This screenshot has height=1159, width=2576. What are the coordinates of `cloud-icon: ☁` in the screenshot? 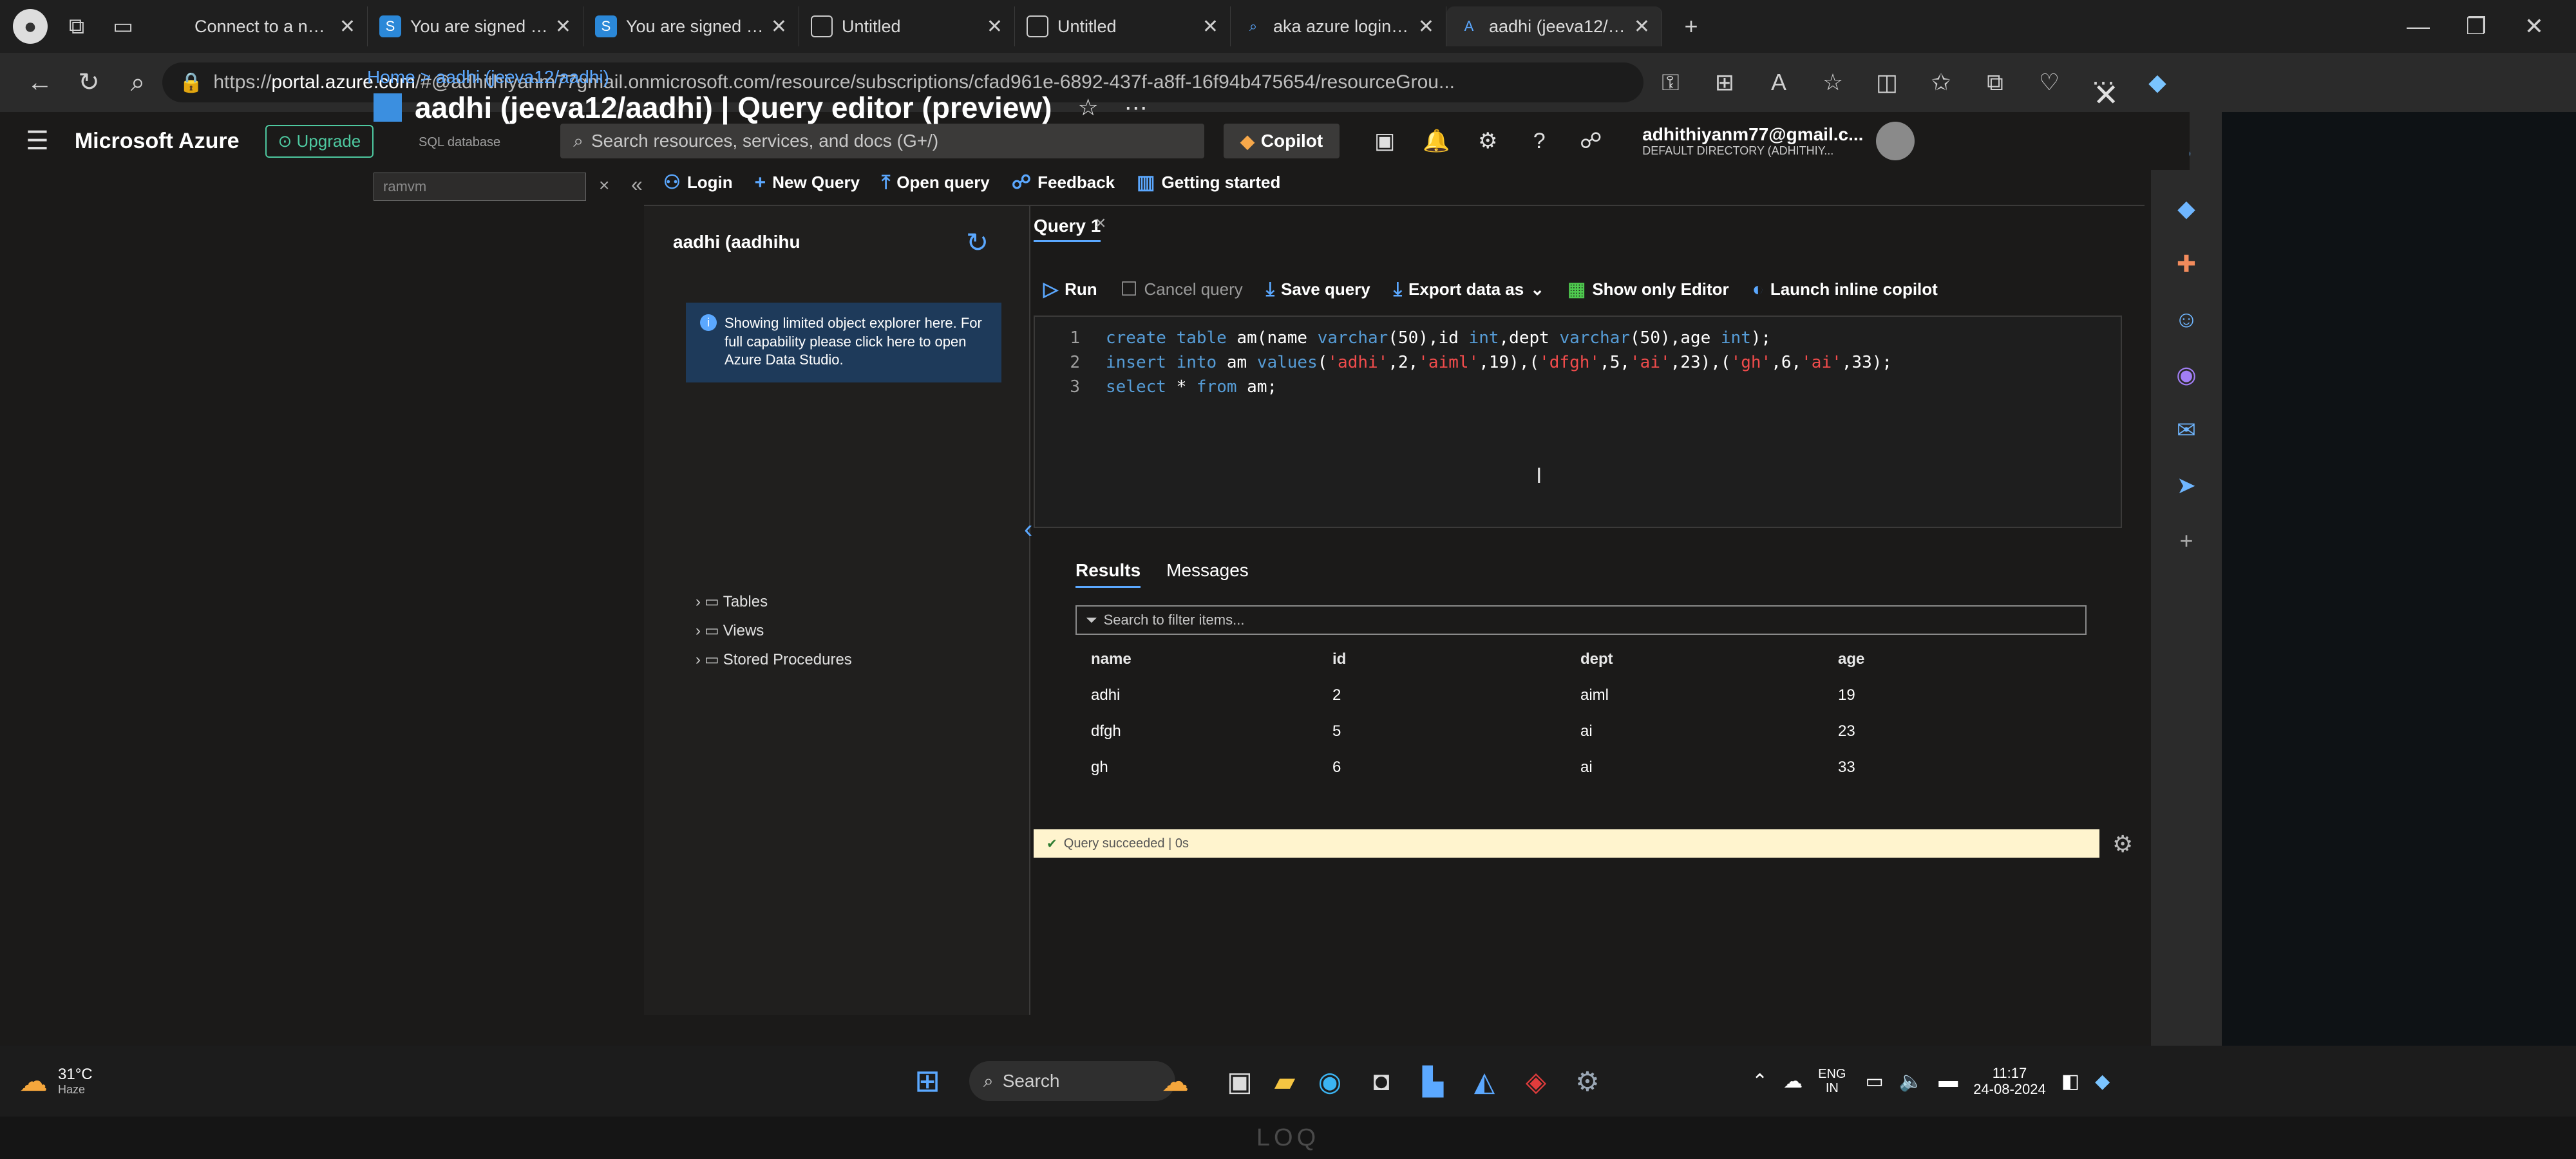 It's located at (1793, 1081).